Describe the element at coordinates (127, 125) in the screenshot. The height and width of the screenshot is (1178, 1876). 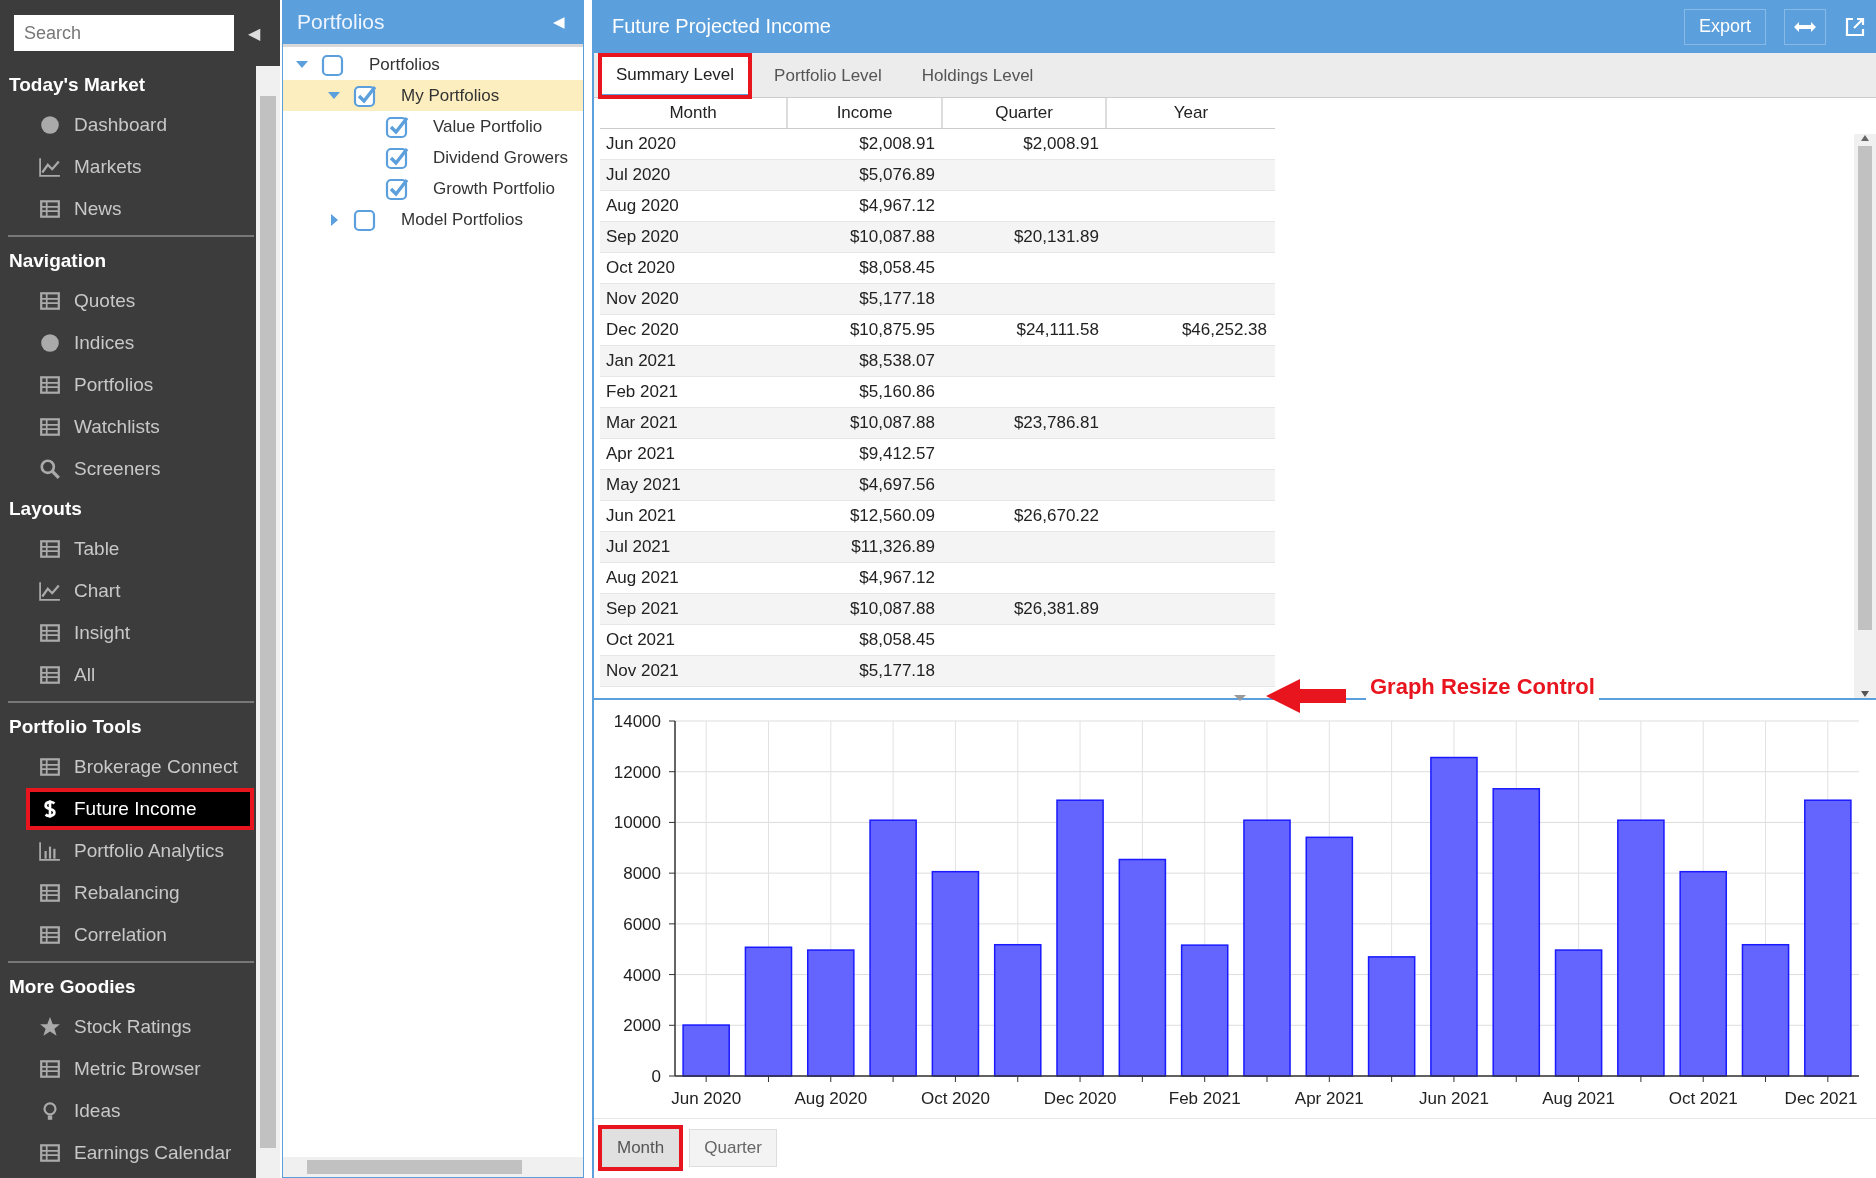
I see `sidebar-item: Dashboard` at that location.